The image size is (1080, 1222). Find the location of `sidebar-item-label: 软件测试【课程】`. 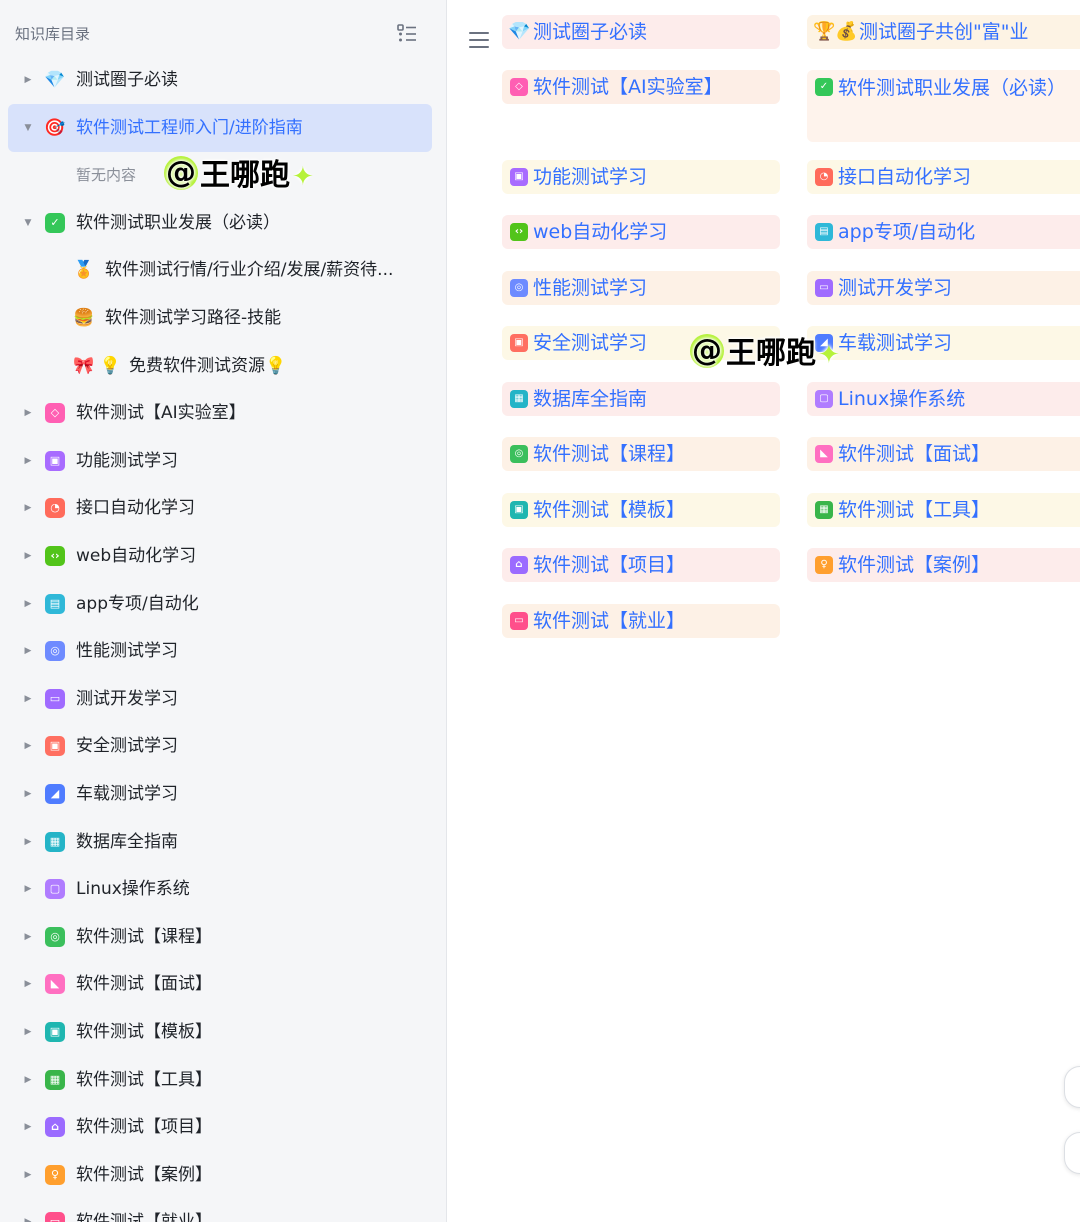

sidebar-item-label: 软件测试【课程】 is located at coordinates (144, 937).